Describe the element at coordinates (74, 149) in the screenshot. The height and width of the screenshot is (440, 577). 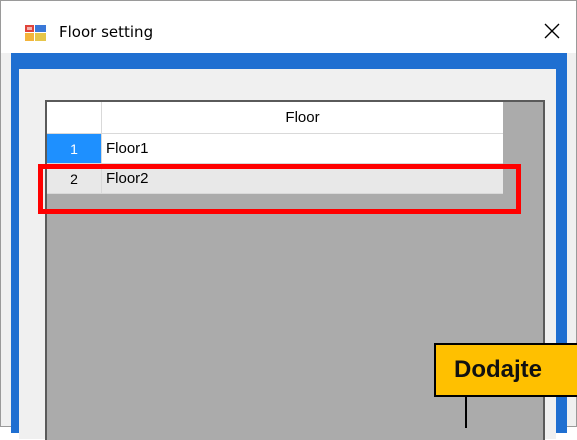
I see `row-header: 1` at that location.